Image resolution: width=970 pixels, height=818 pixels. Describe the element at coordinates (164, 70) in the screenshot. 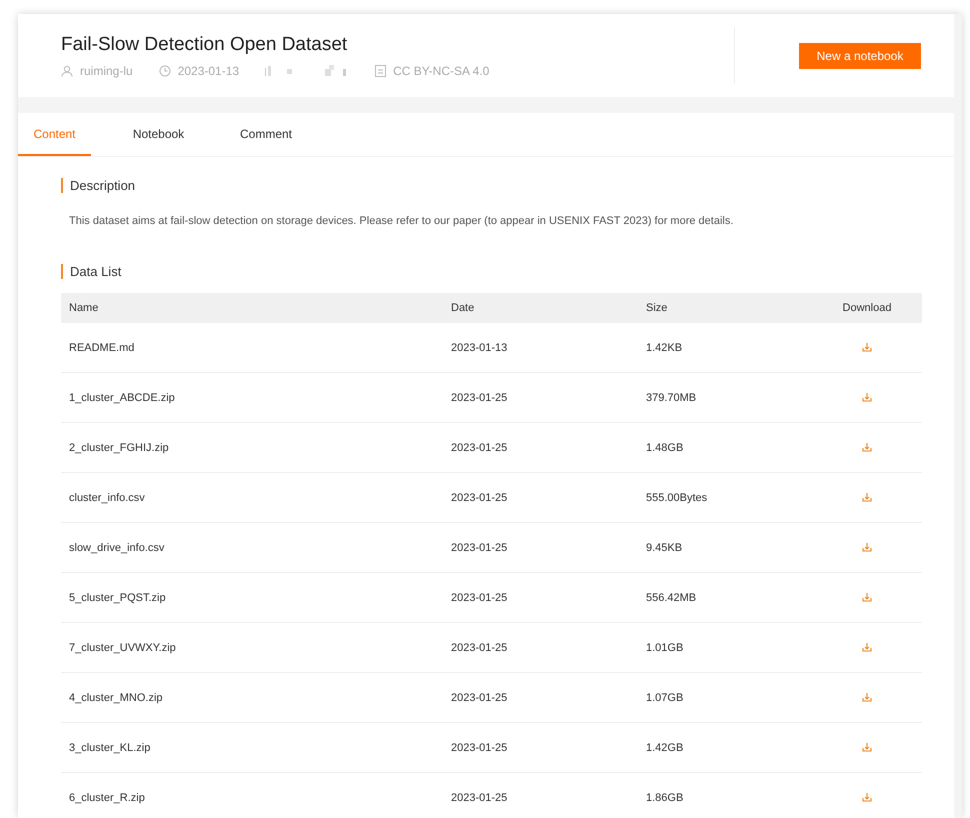

I see `clock-icon` at that location.